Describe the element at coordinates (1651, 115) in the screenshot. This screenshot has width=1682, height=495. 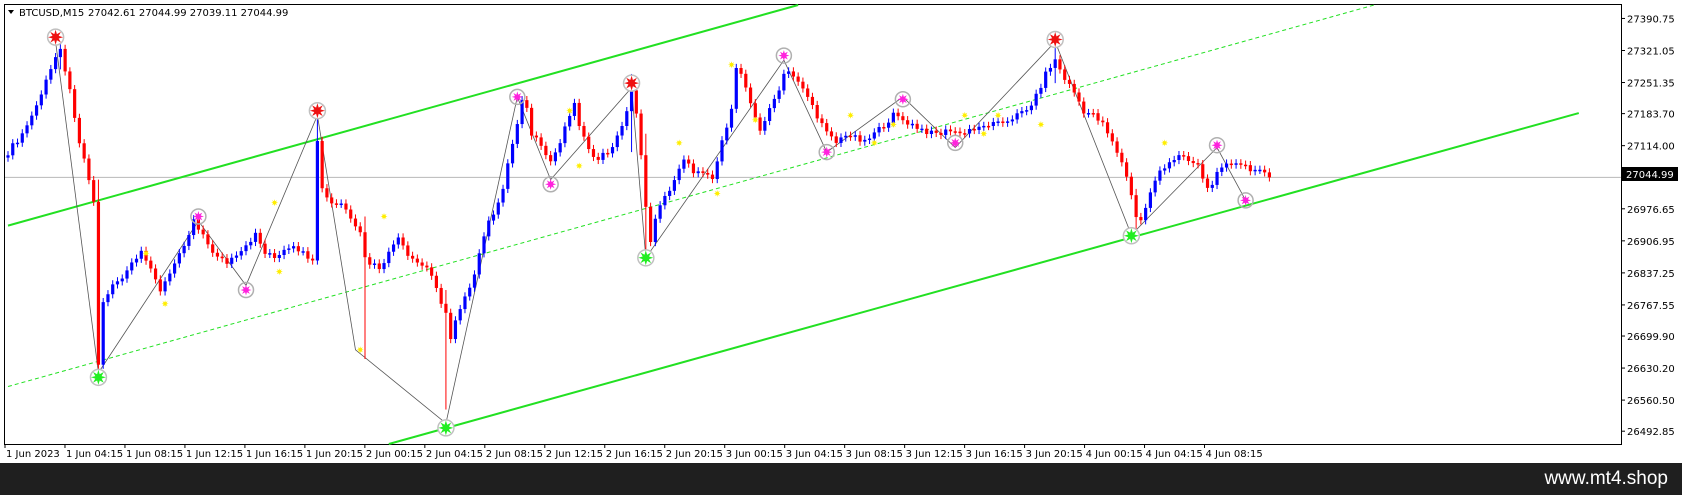
I see `y-tick-label: 27183.70` at that location.